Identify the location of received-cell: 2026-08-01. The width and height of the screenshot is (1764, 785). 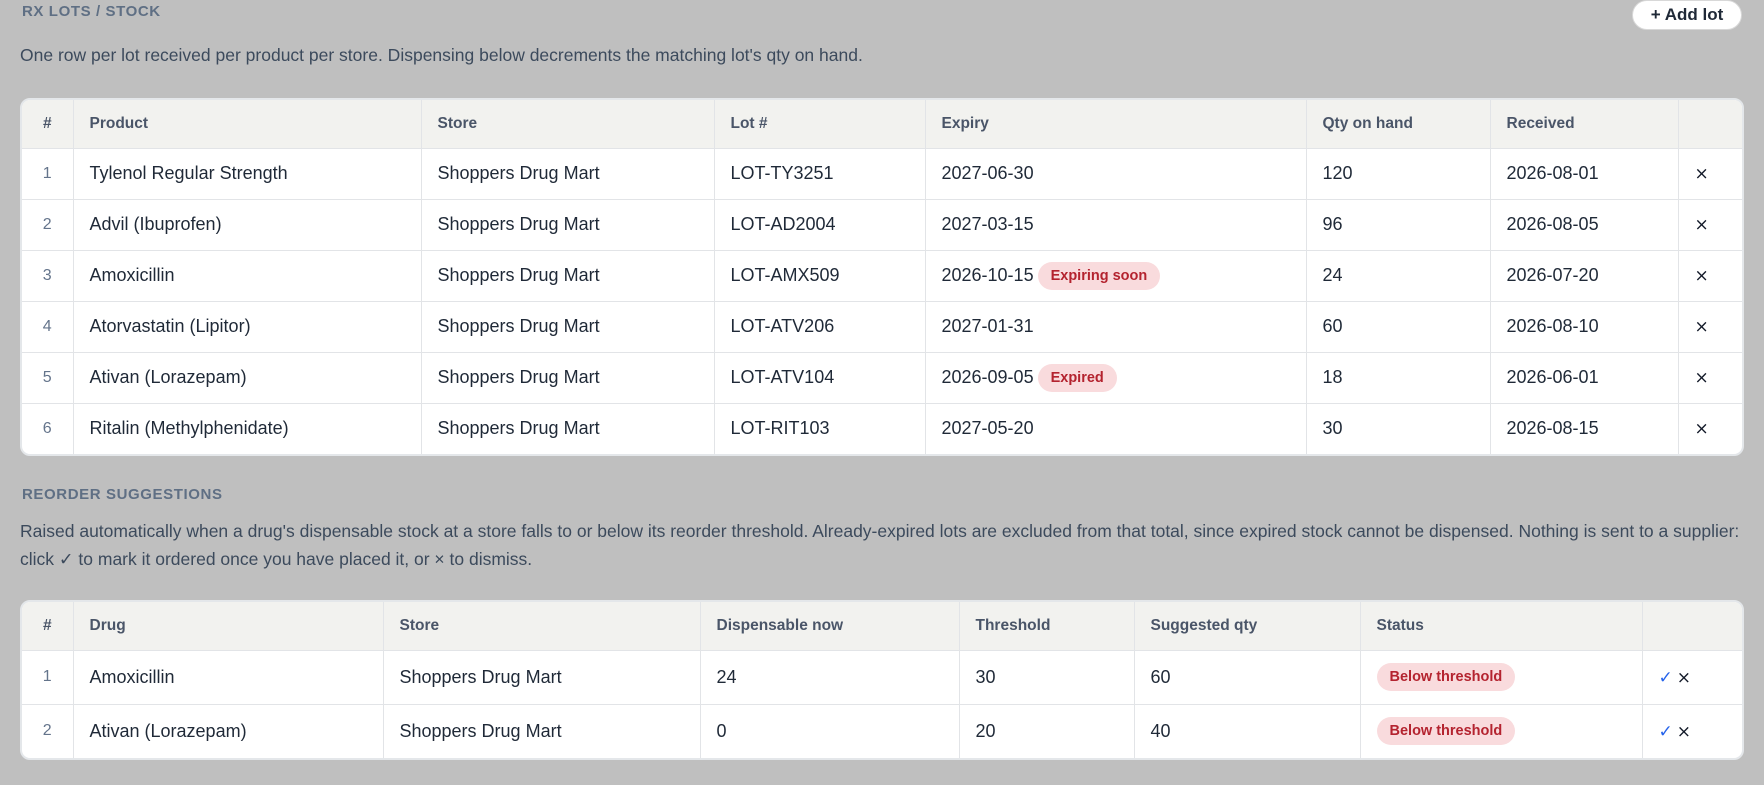
(1584, 173).